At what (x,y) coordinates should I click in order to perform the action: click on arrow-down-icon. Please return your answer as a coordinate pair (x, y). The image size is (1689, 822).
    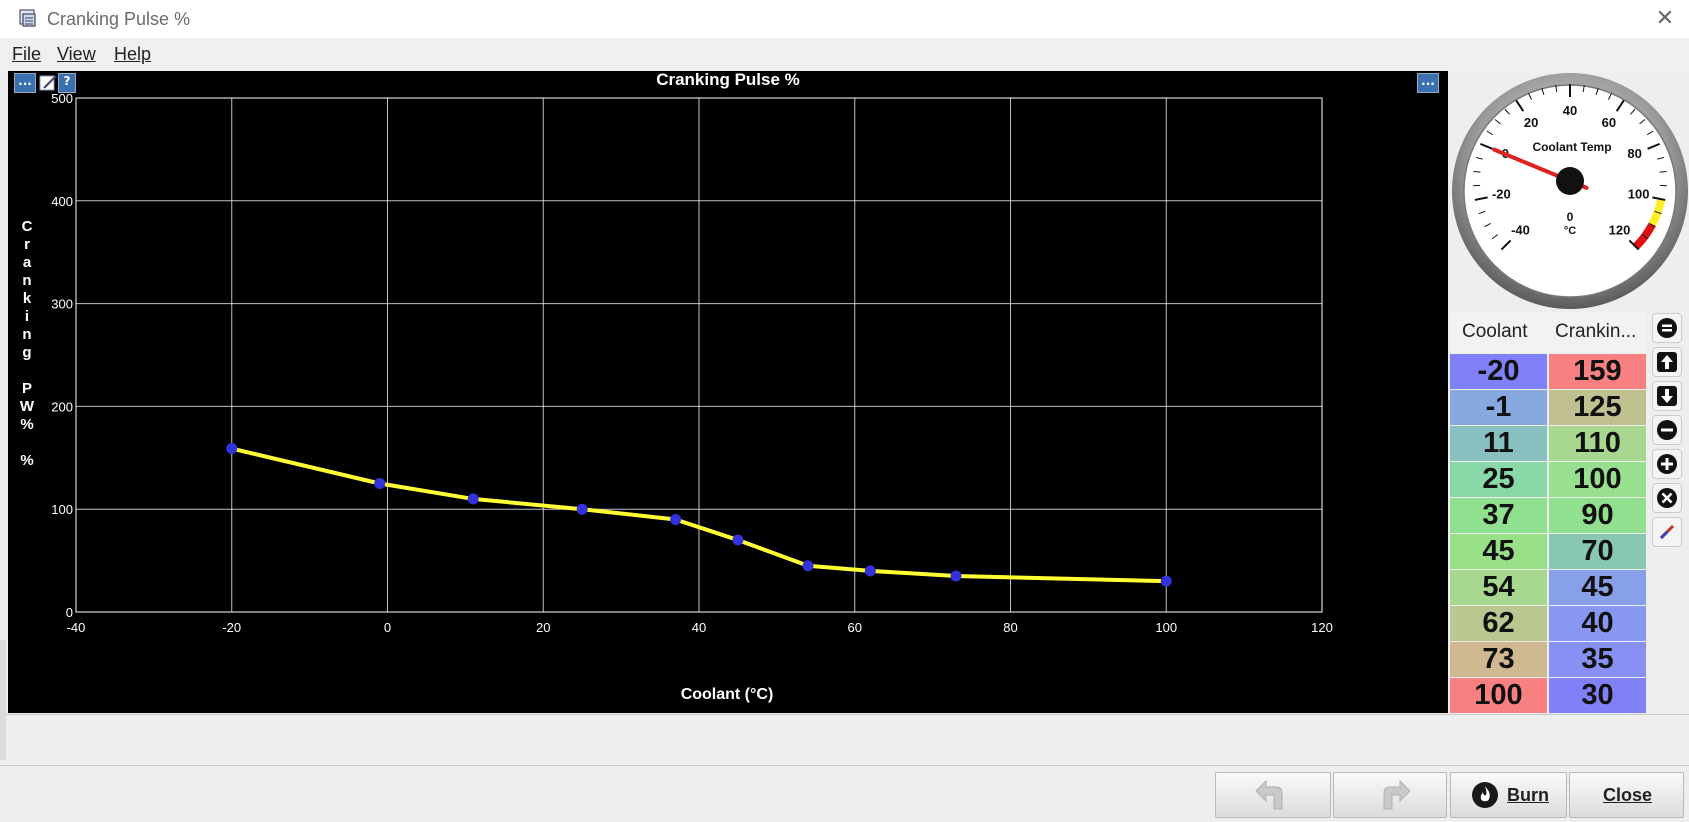
    Looking at the image, I should click on (1667, 396).